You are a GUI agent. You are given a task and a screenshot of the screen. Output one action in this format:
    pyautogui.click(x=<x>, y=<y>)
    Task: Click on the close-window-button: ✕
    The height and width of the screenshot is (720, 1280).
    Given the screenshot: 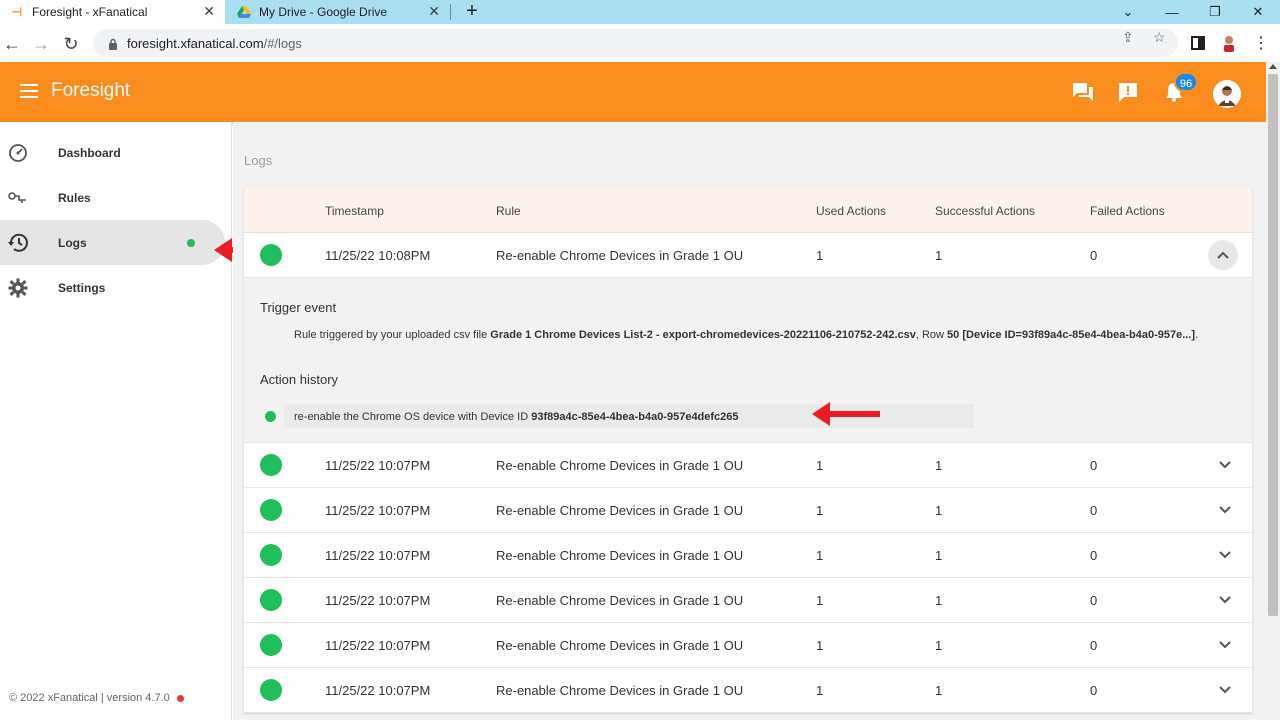 What is the action you would take?
    pyautogui.click(x=1258, y=12)
    